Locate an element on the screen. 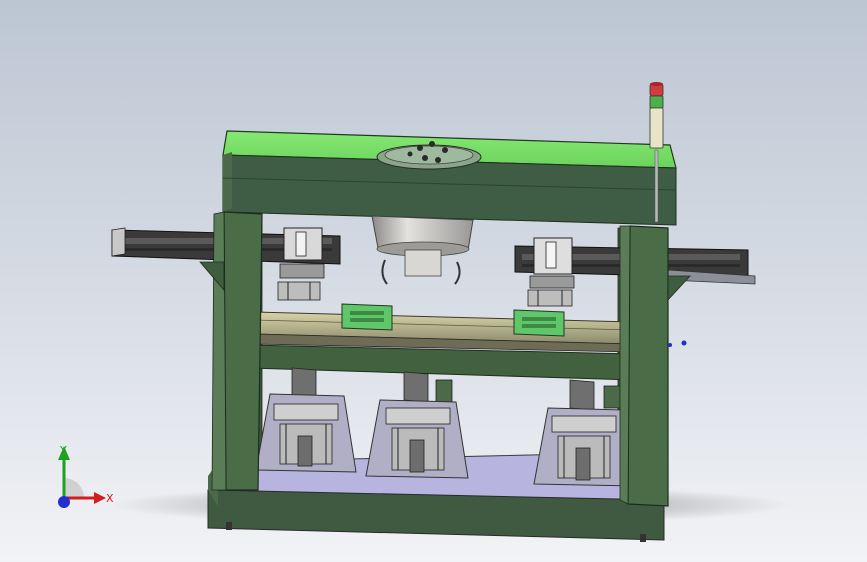 The height and width of the screenshot is (562, 867). slide-plate-right is located at coordinates (539, 323).